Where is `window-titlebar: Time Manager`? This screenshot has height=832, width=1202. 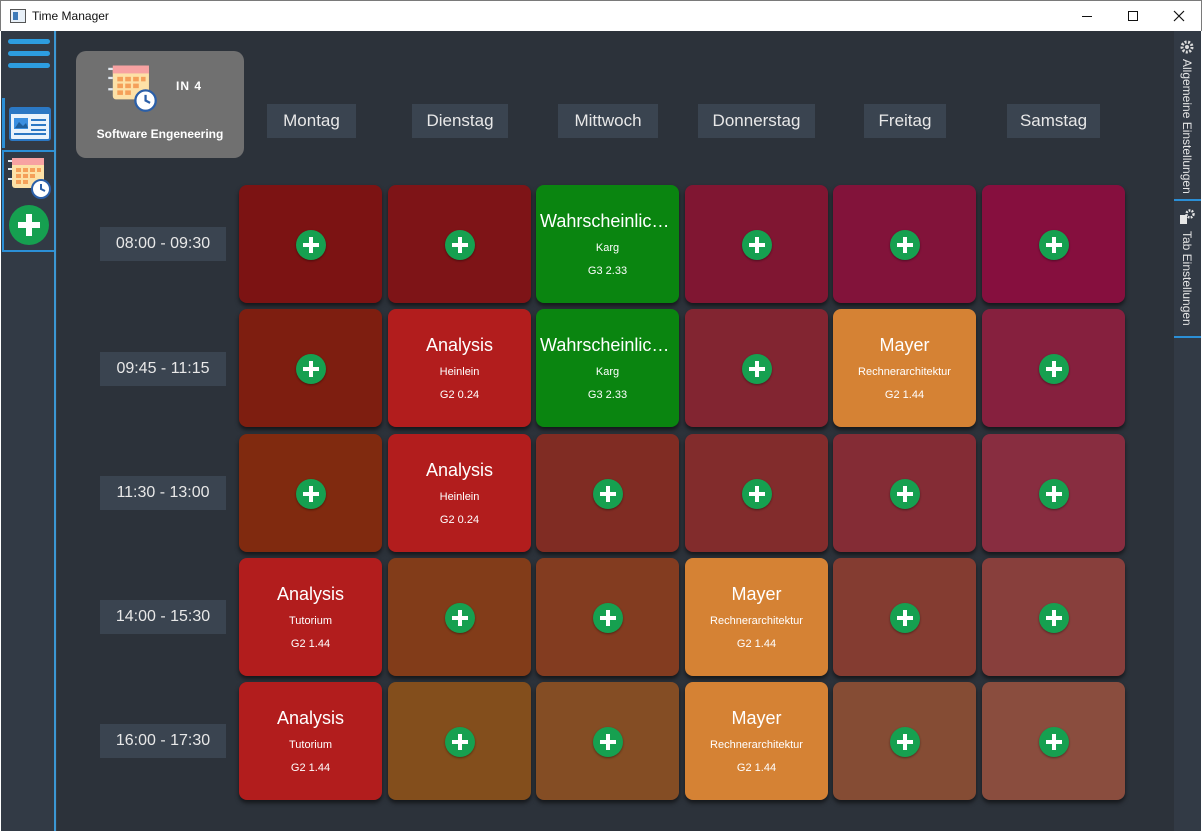 window-titlebar: Time Manager is located at coordinates (601, 15).